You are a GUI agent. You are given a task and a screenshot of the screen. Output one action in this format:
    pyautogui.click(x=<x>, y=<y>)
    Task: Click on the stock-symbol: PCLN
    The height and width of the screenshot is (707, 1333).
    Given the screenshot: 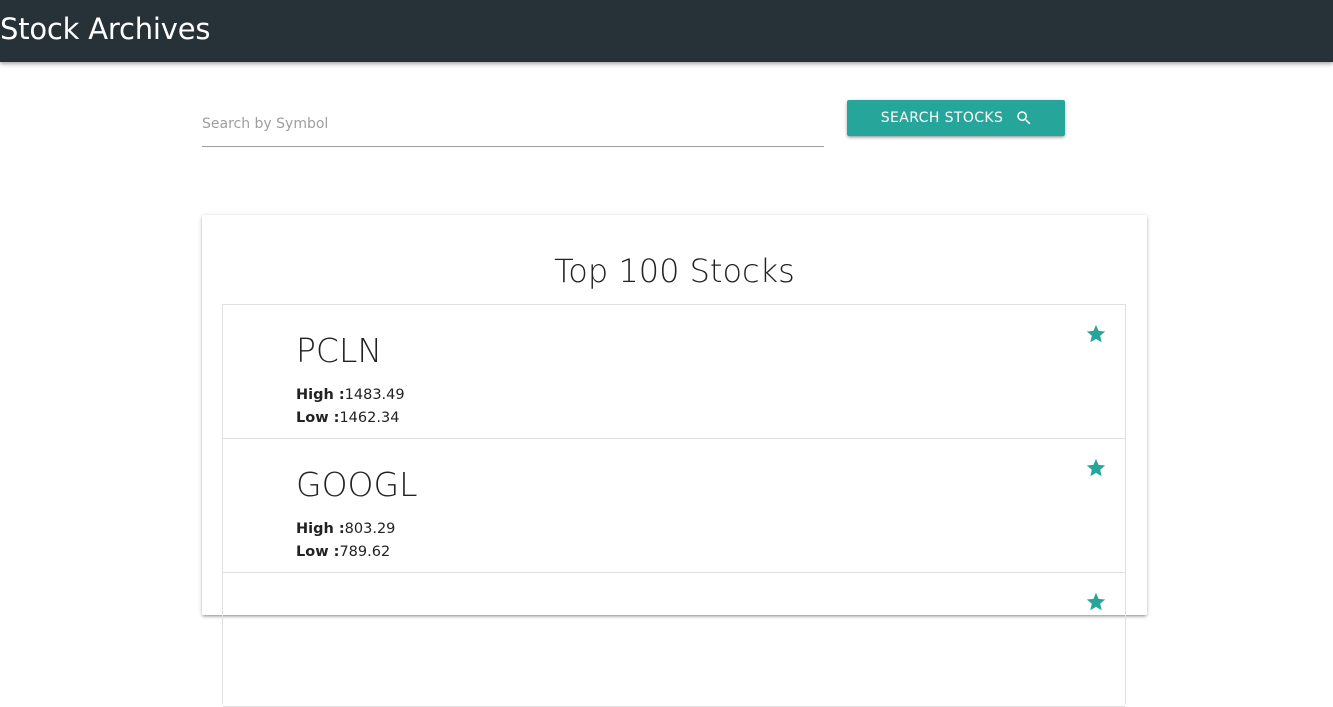 What is the action you would take?
    pyautogui.click(x=339, y=350)
    